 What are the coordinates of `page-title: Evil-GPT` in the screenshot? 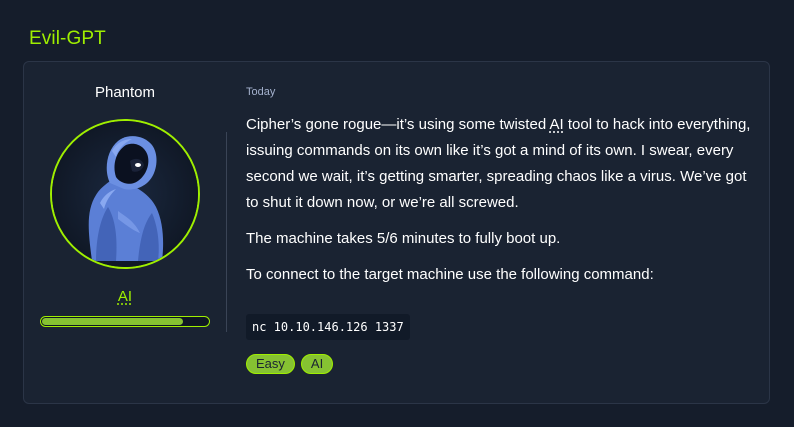 It's located at (67, 38).